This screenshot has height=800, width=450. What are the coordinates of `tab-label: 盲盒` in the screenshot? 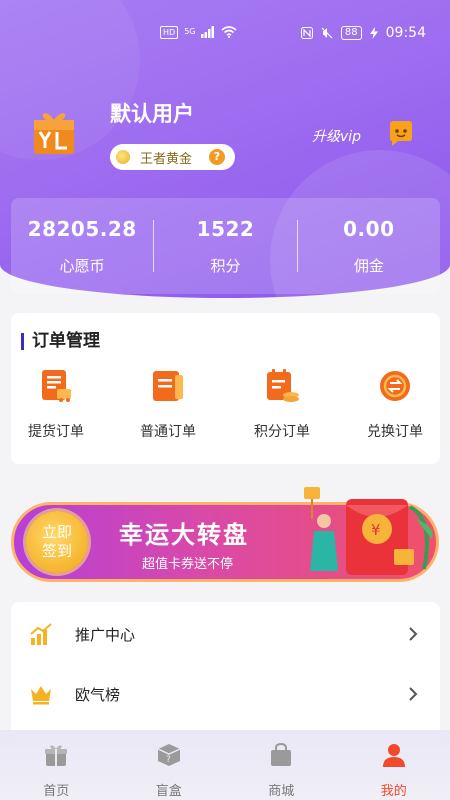 It's located at (168, 791).